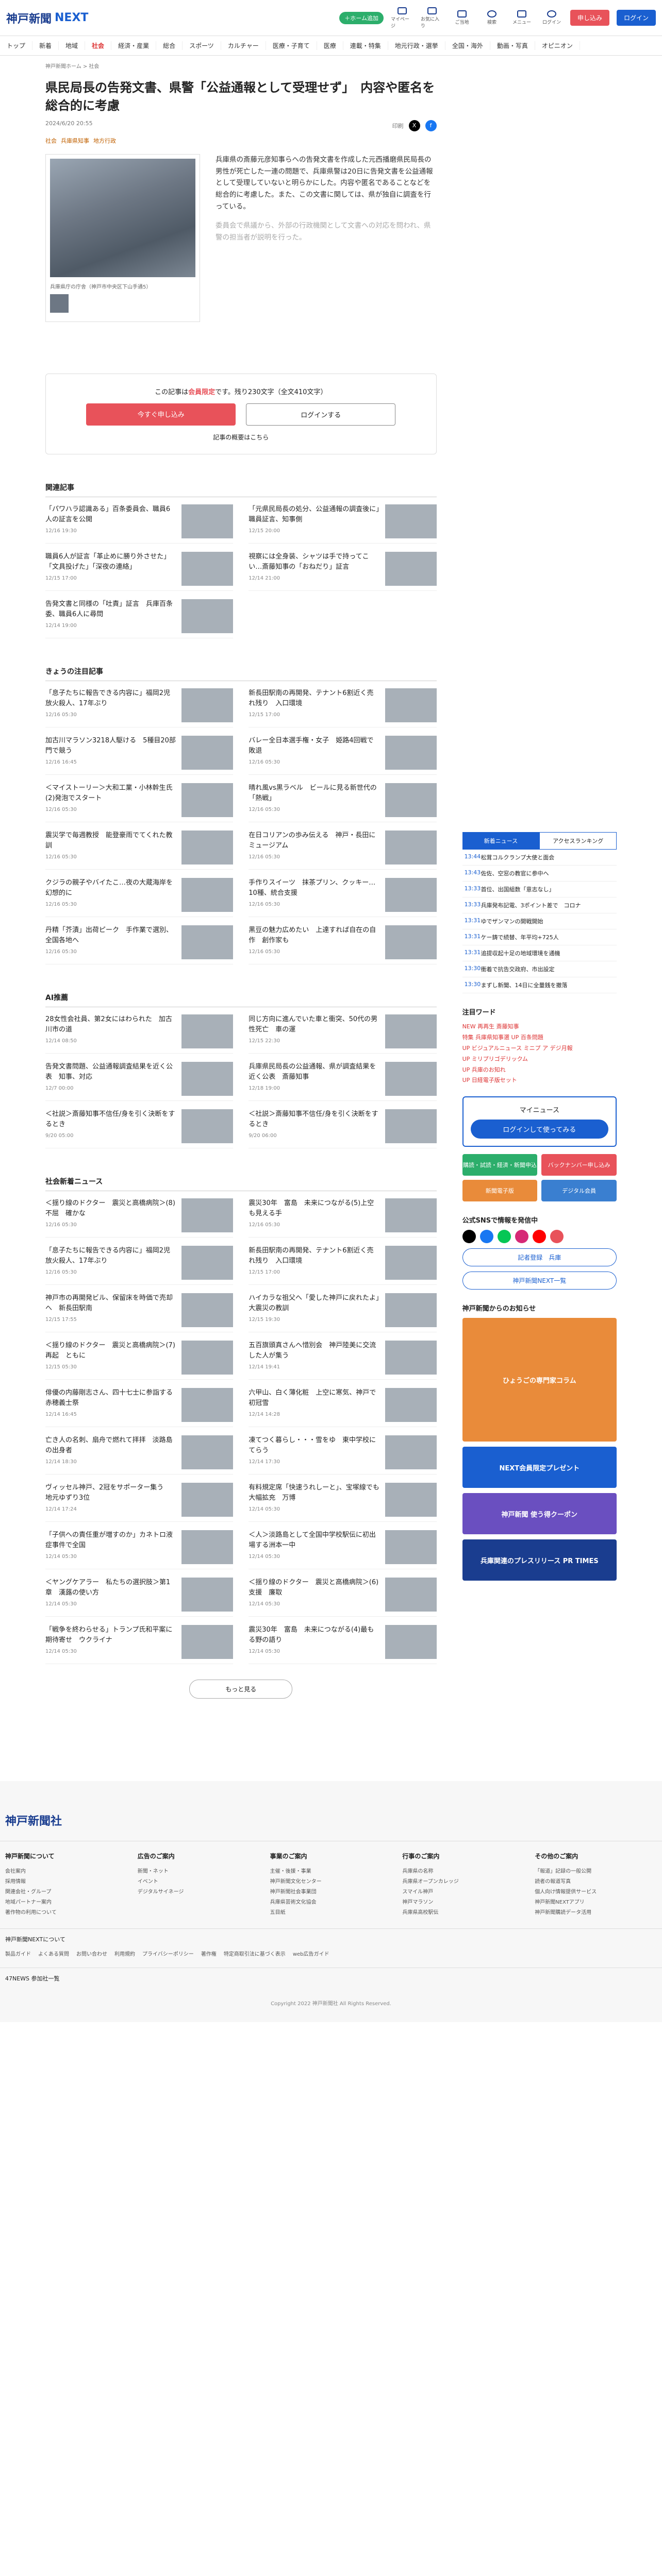 This screenshot has height=2576, width=662. I want to click on nav-item: 新着, so click(46, 45).